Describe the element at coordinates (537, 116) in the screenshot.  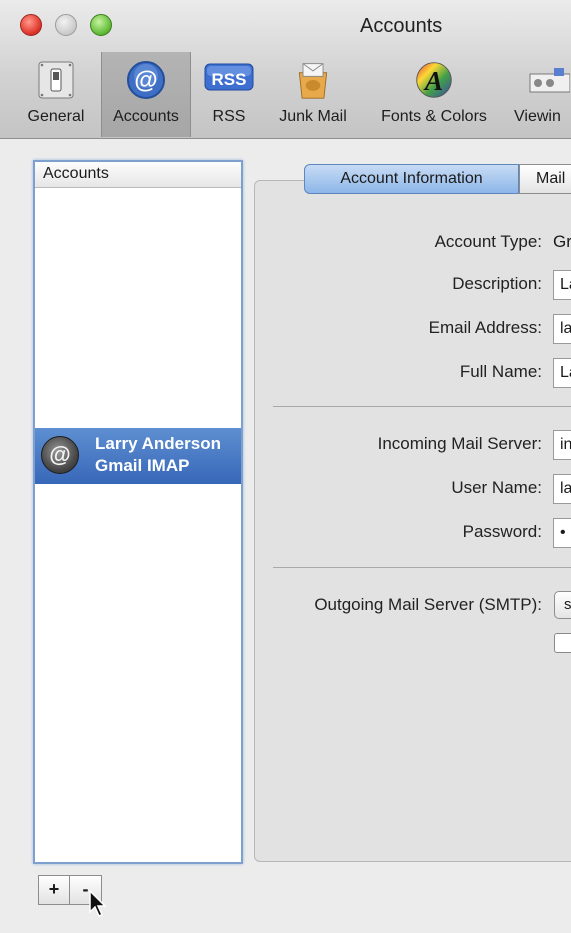
I see `toolbar-viewing-label: Viewin` at that location.